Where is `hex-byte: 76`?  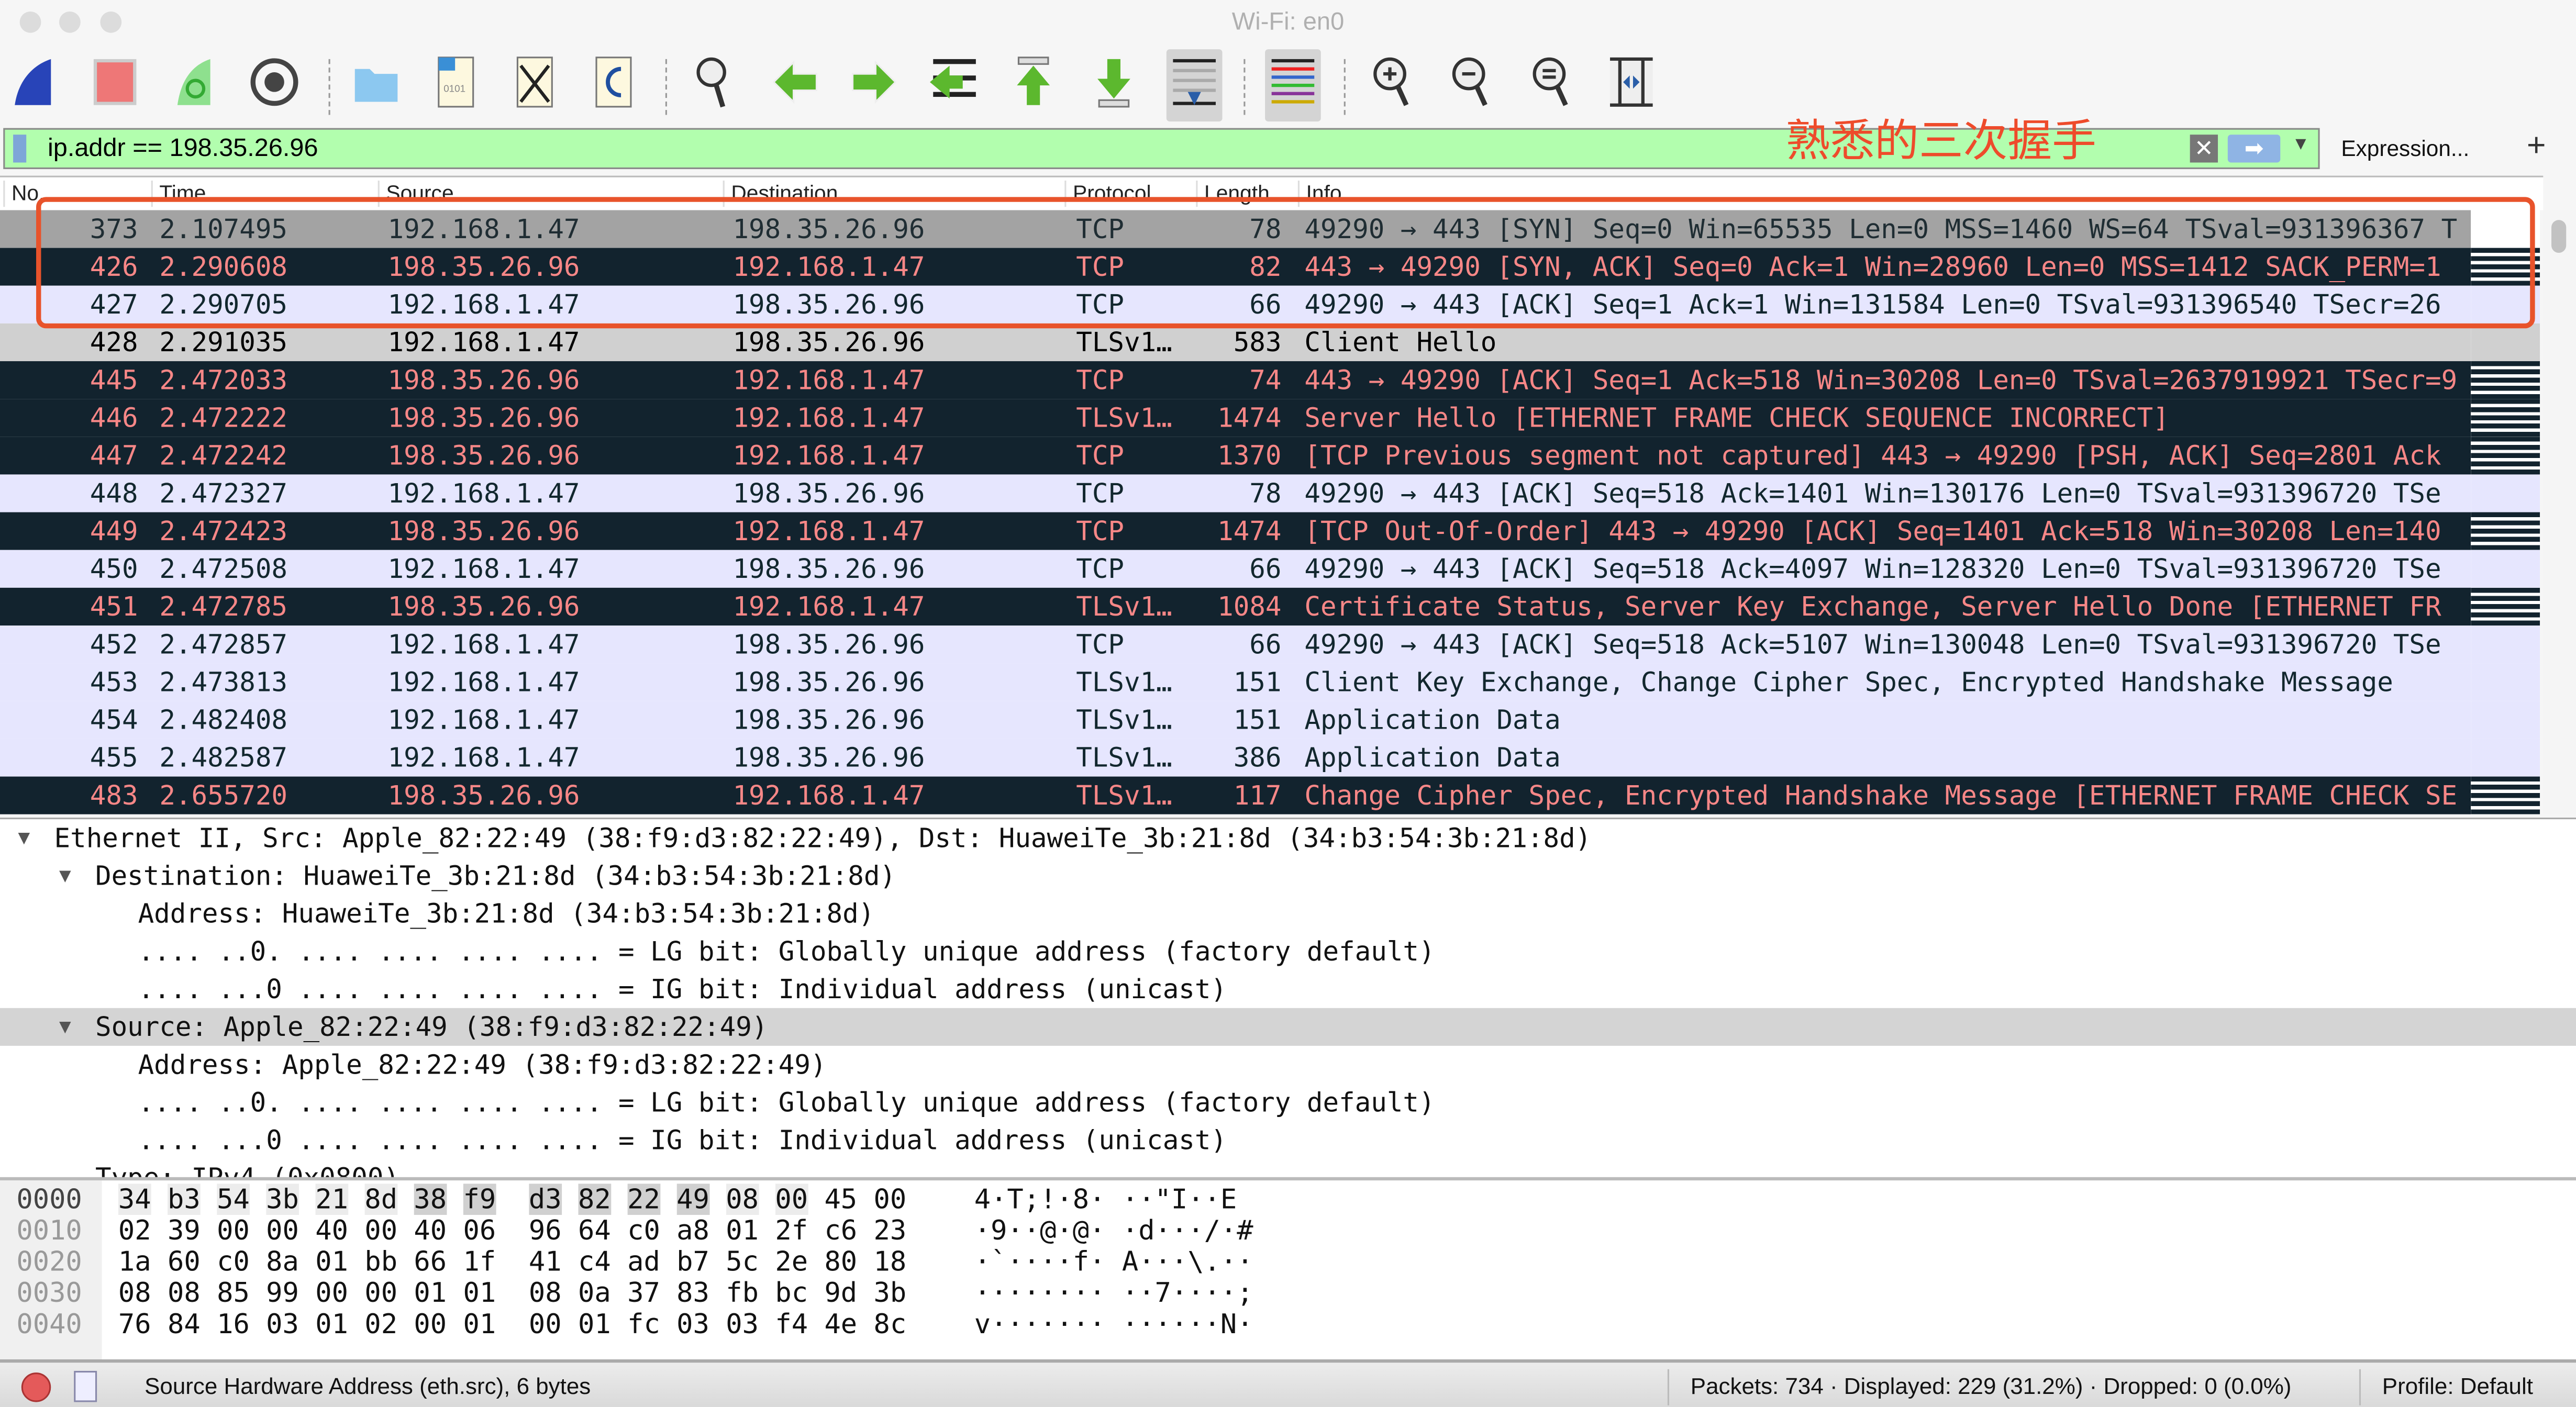
hex-byte: 76 is located at coordinates (134, 1324).